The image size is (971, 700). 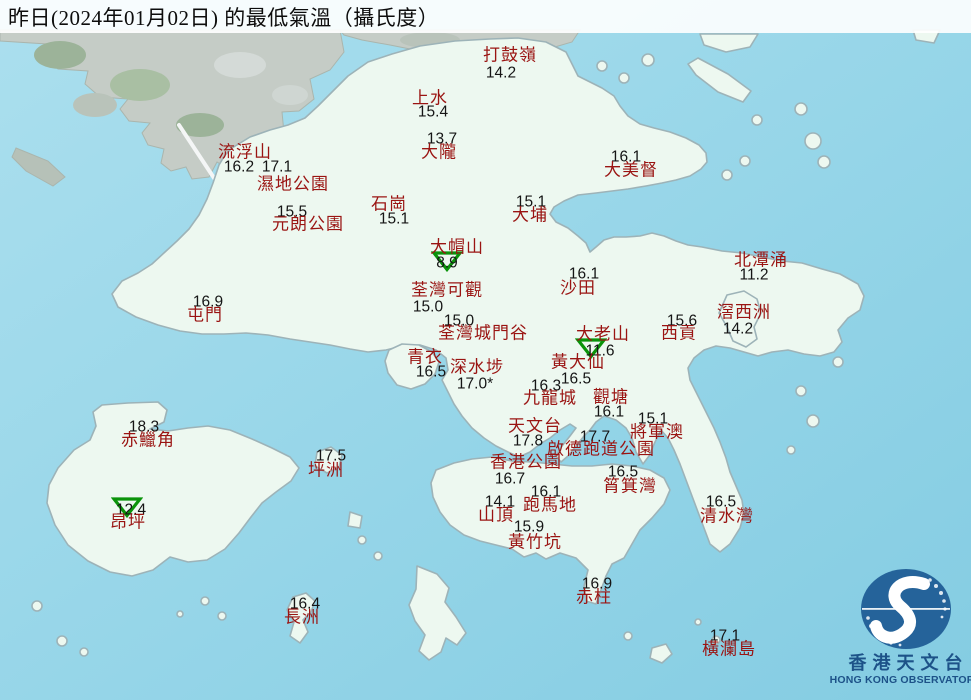 I want to click on station-name: 北潭涌, so click(x=761, y=260).